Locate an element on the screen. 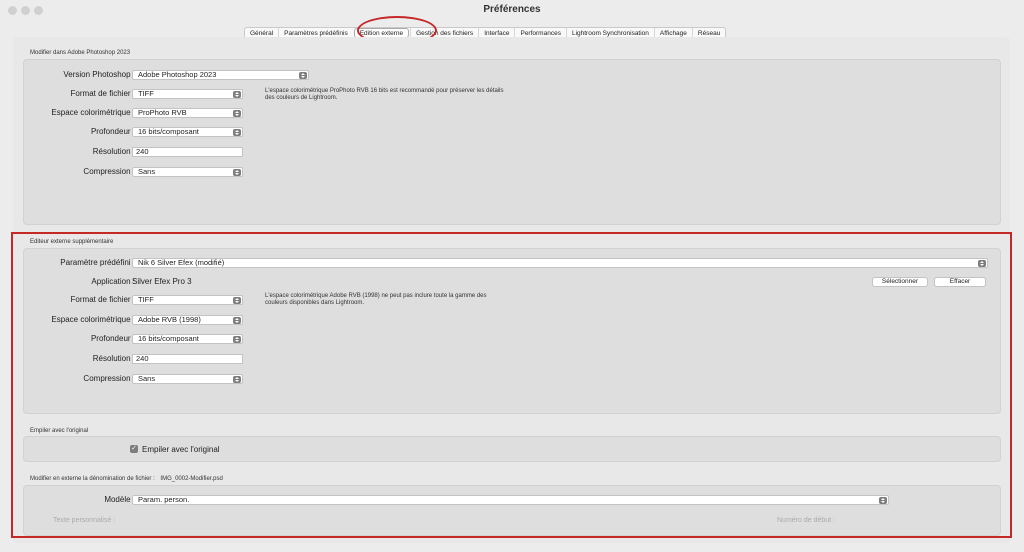  ps-colorspace-select: ProPhoto RVB is located at coordinates (187, 113).